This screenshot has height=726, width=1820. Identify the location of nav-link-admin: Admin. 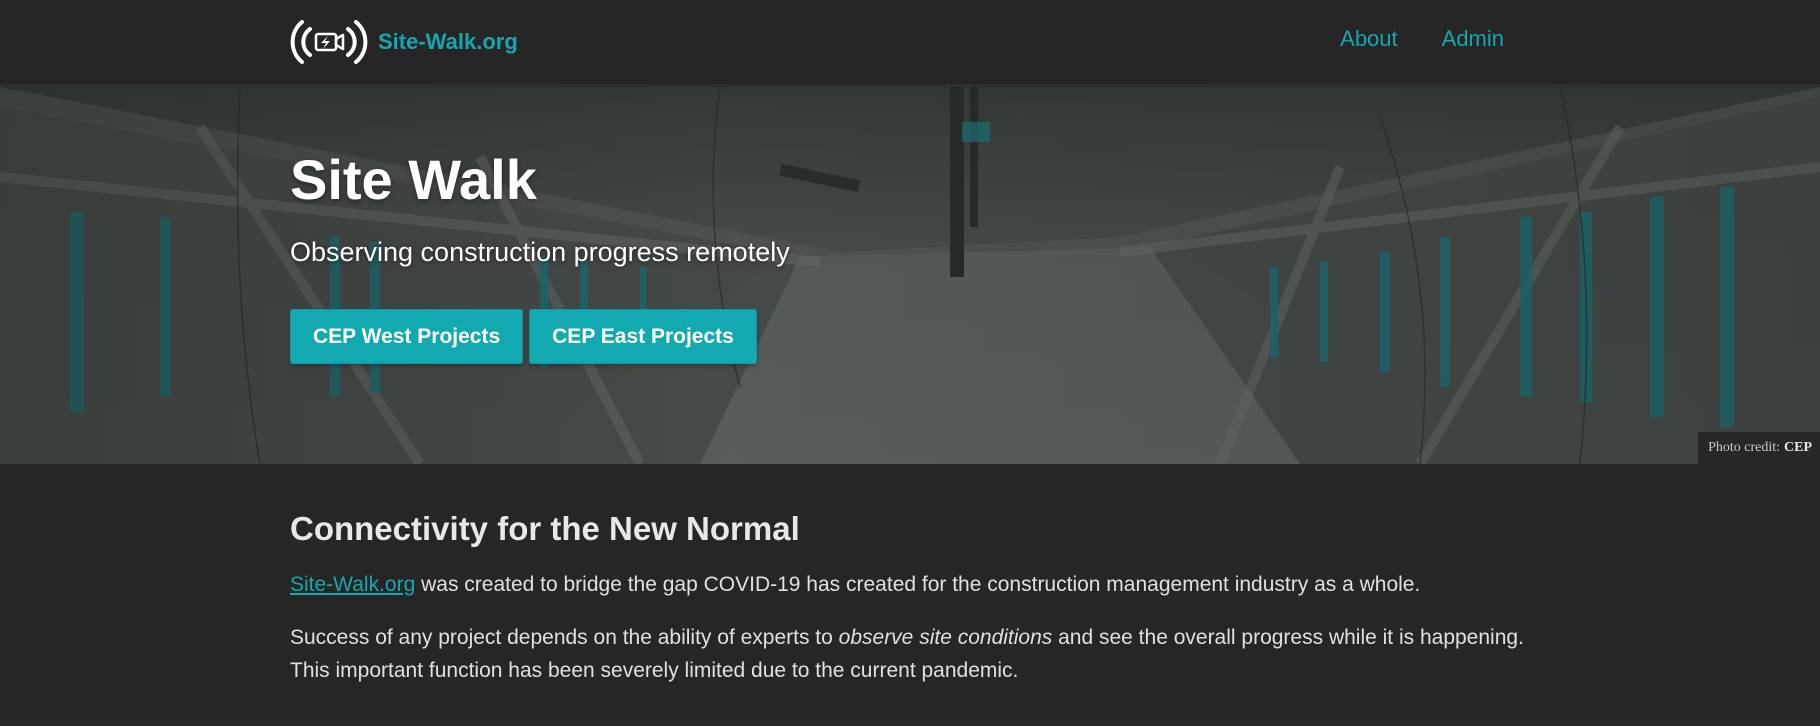
(1473, 39).